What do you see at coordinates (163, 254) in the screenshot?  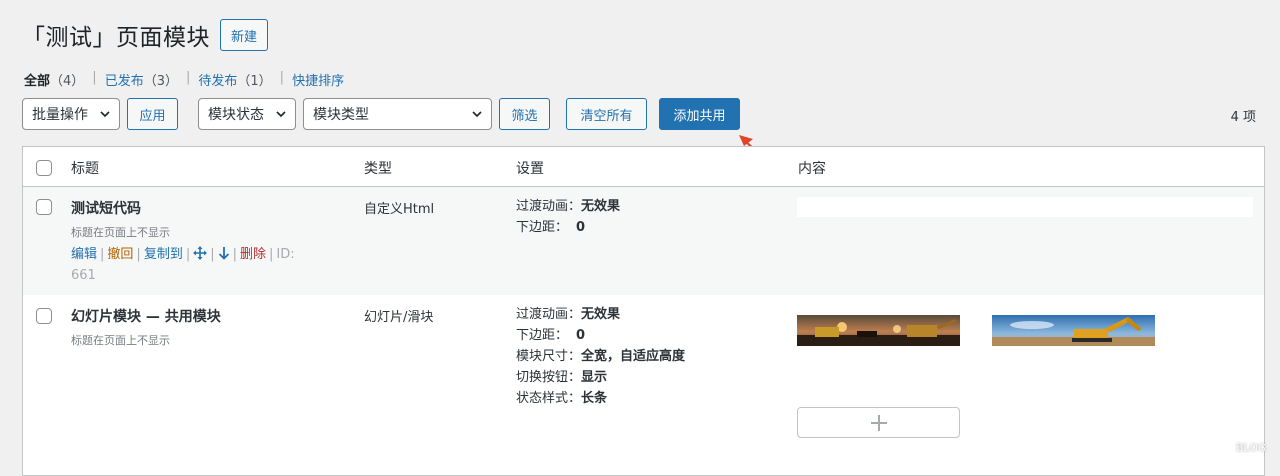 I see `copy-to-link: 复制到` at bounding box center [163, 254].